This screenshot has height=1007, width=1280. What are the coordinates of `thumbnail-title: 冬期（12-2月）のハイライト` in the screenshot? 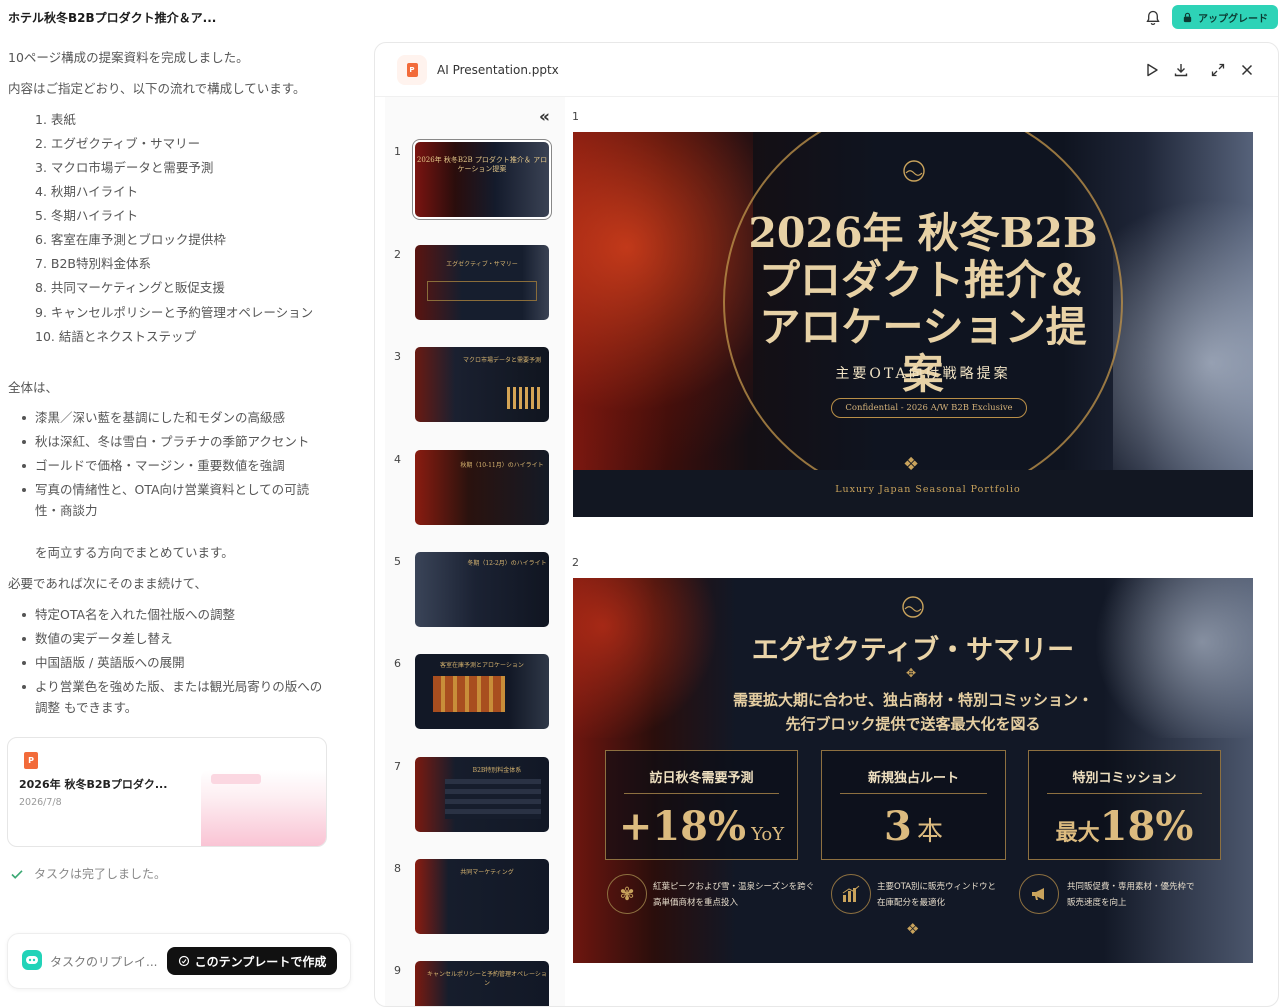 It's located at (507, 563).